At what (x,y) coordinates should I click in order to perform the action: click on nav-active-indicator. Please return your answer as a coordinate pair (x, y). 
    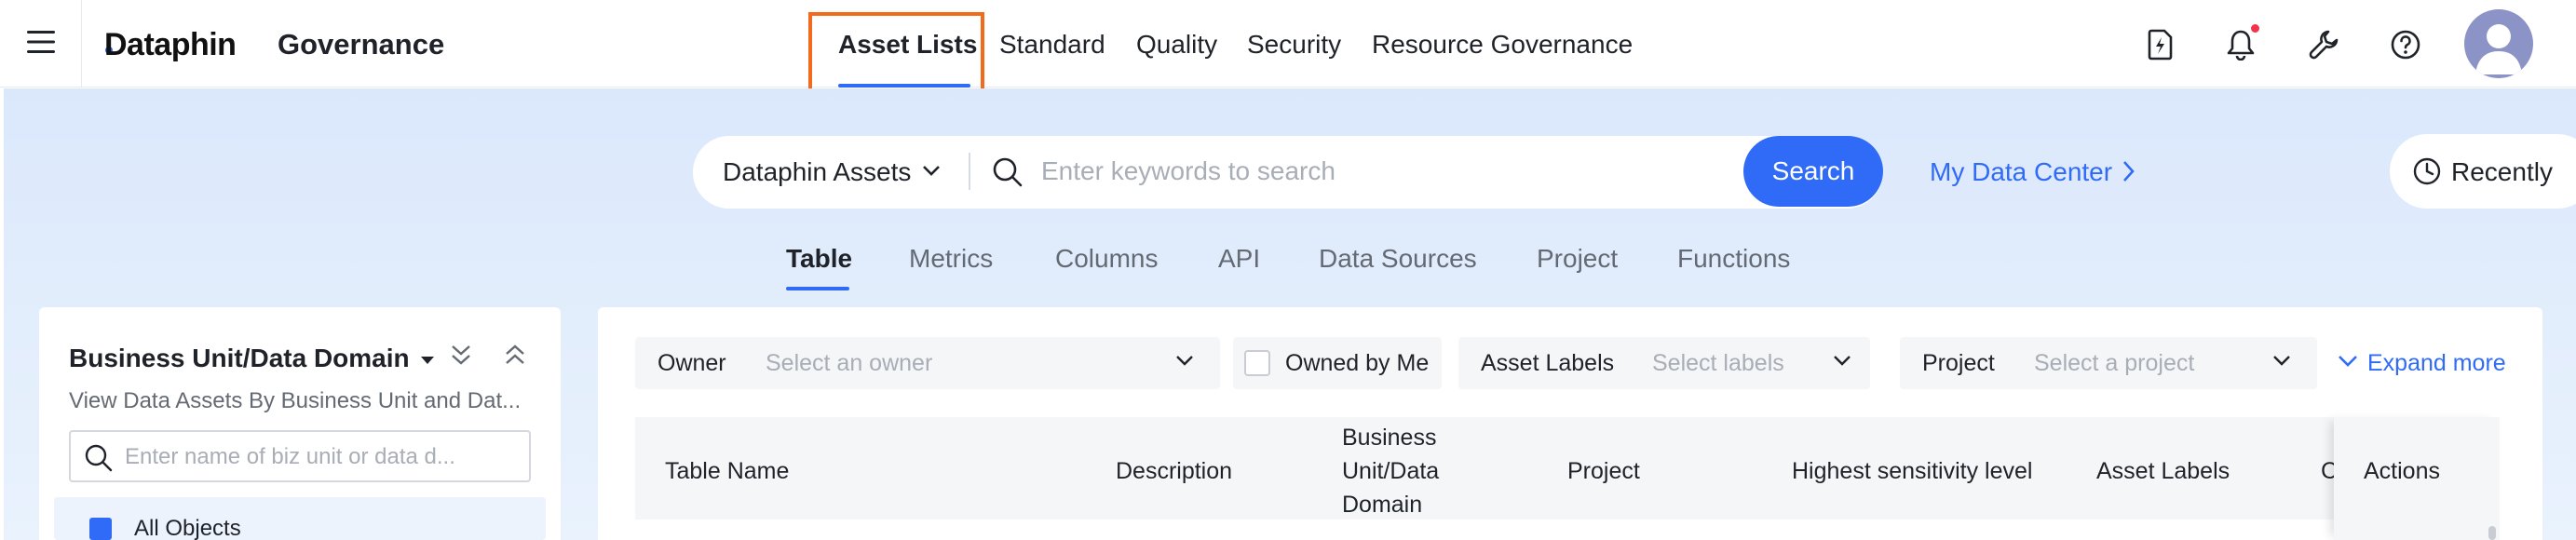
    Looking at the image, I should click on (904, 86).